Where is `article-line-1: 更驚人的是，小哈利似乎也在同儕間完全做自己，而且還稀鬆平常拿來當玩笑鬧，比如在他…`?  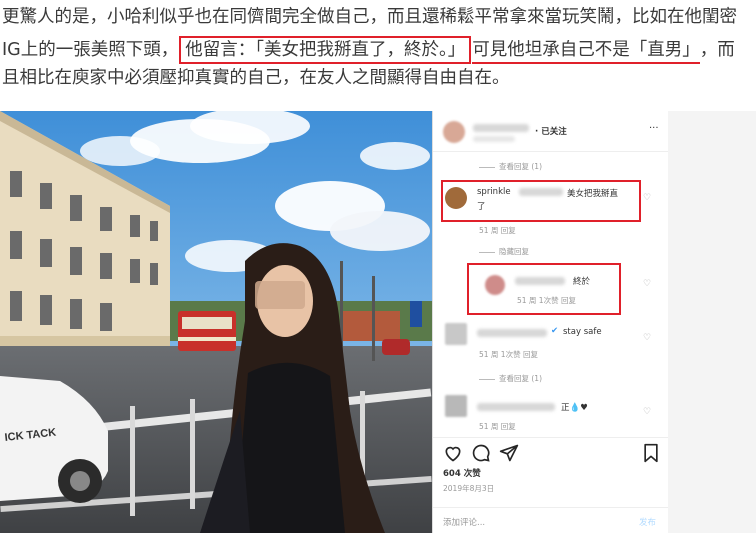
article-line-1: 更驚人的是，小哈利似乎也在同儕間完全做自己，而且還稀鬆平常拿來當玩笑鬧，比如在他… is located at coordinates (369, 17).